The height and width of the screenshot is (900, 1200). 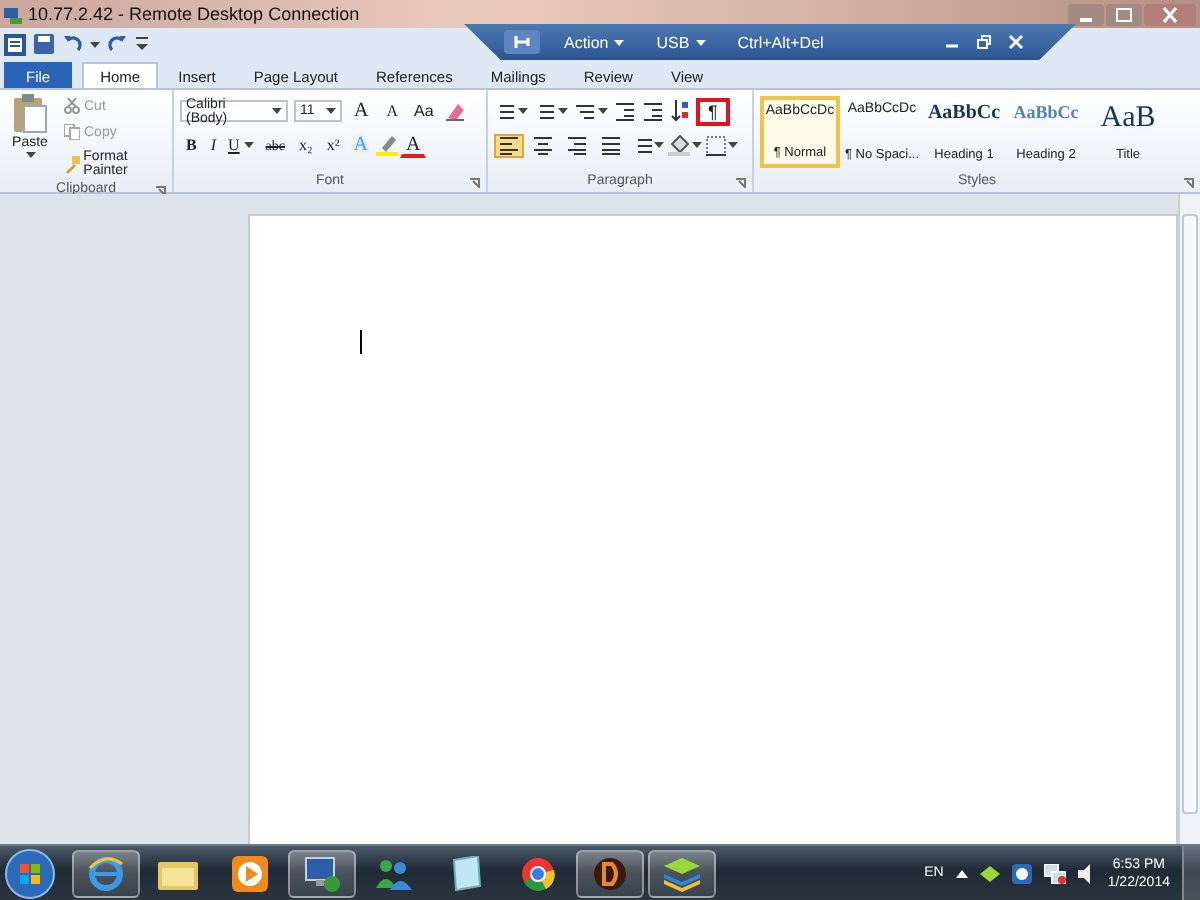 What do you see at coordinates (392, 111) in the screenshot?
I see `shrink-font-button: A` at bounding box center [392, 111].